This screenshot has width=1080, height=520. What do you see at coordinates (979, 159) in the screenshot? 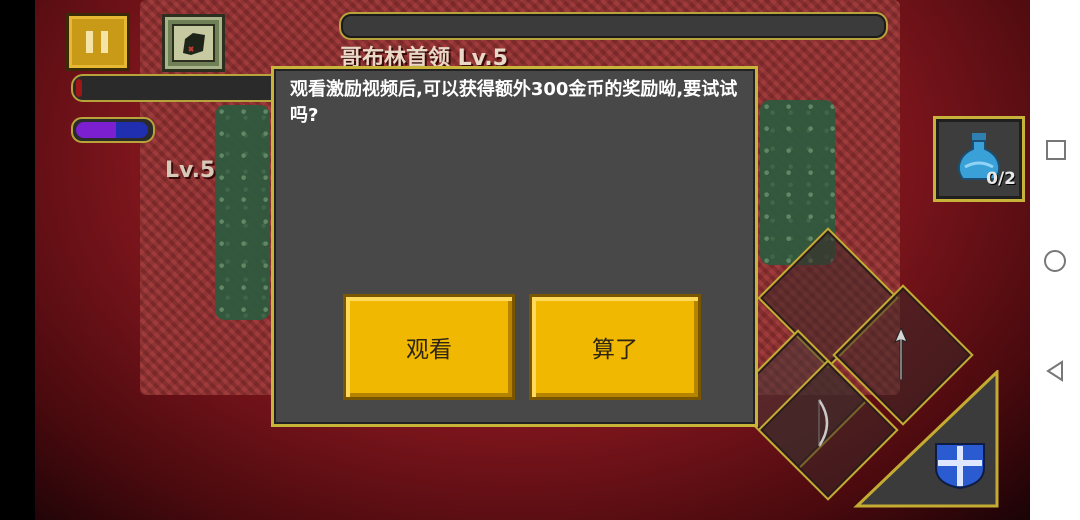
I see `potion-button: 0/2` at bounding box center [979, 159].